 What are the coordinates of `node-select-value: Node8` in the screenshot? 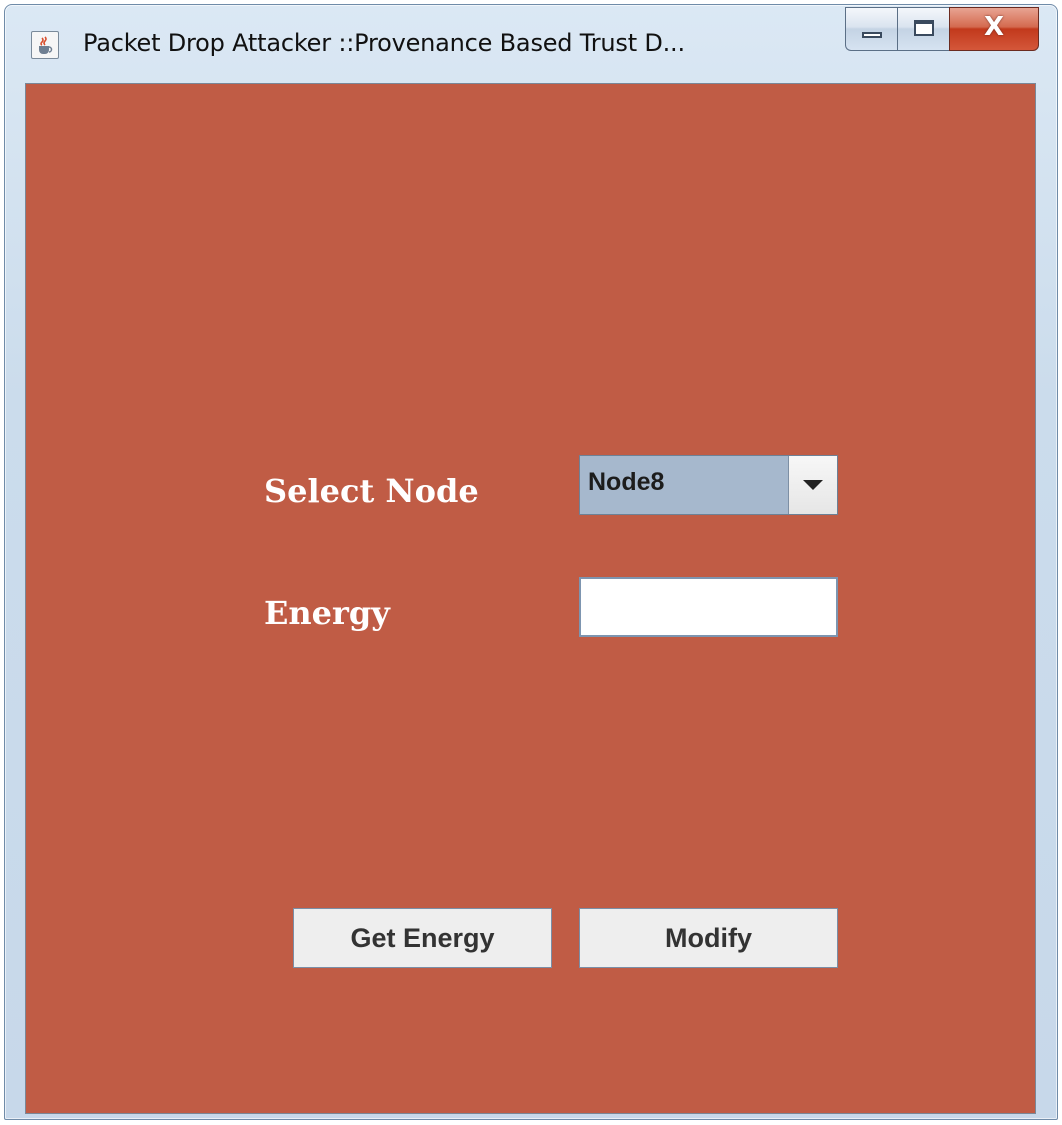 It's located at (684, 485).